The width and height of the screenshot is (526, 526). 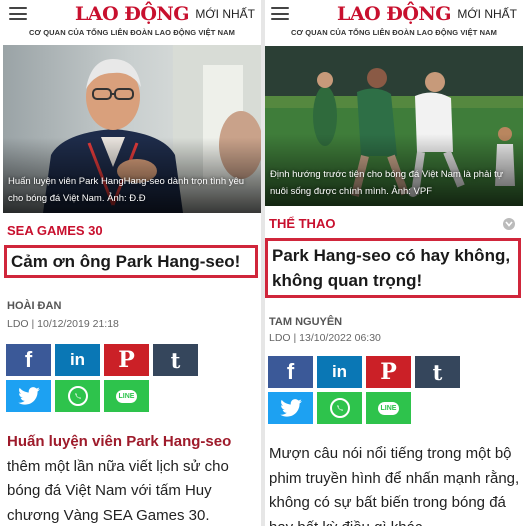 What do you see at coordinates (325, 338) in the screenshot?
I see `dateline: LDO | 13/10/2022 06:30` at bounding box center [325, 338].